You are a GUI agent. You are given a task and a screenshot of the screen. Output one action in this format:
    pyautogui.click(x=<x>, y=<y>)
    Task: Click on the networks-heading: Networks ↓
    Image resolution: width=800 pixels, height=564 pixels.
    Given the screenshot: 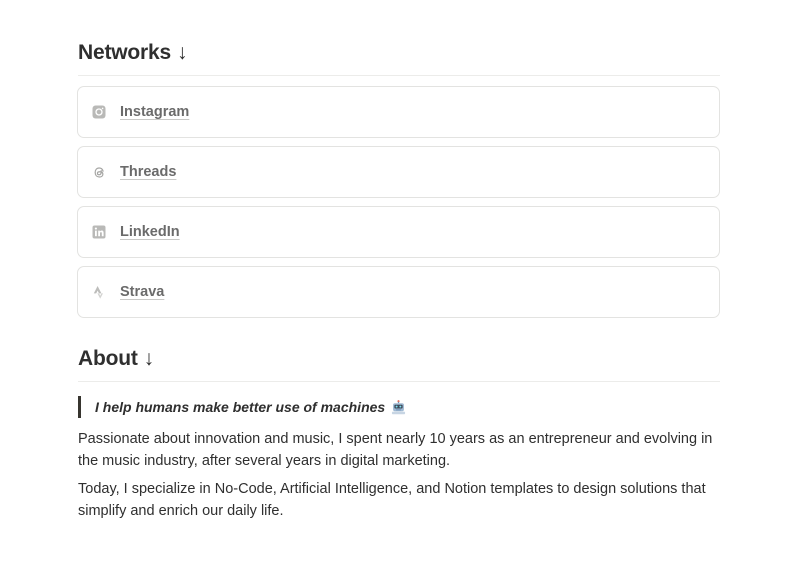 What is the action you would take?
    pyautogui.click(x=399, y=58)
    